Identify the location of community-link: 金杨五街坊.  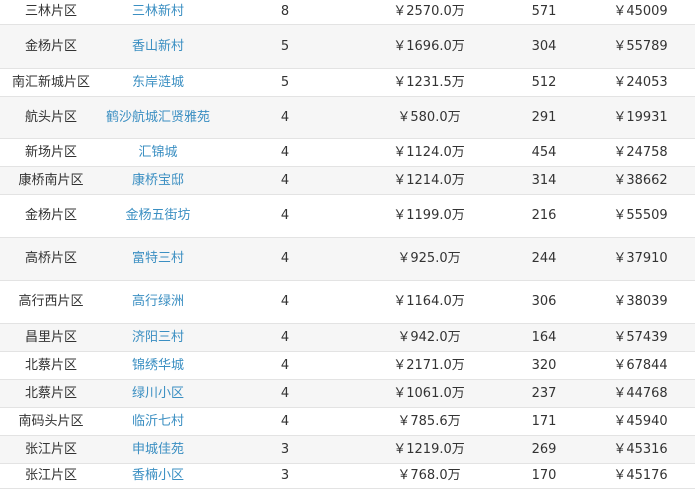
(158, 216).